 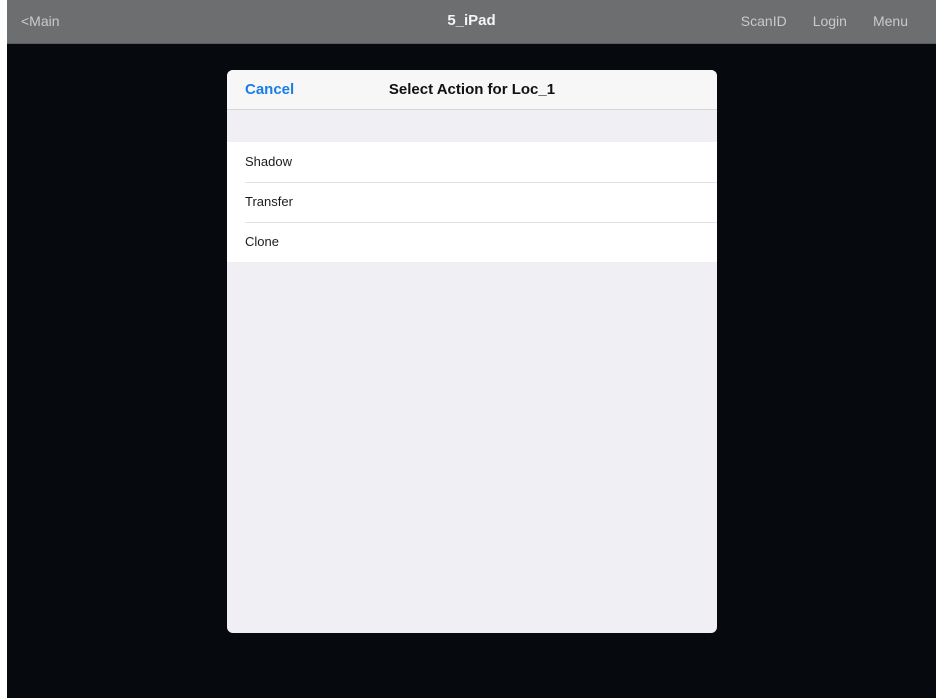 What do you see at coordinates (830, 21) in the screenshot?
I see `login-button: Login` at bounding box center [830, 21].